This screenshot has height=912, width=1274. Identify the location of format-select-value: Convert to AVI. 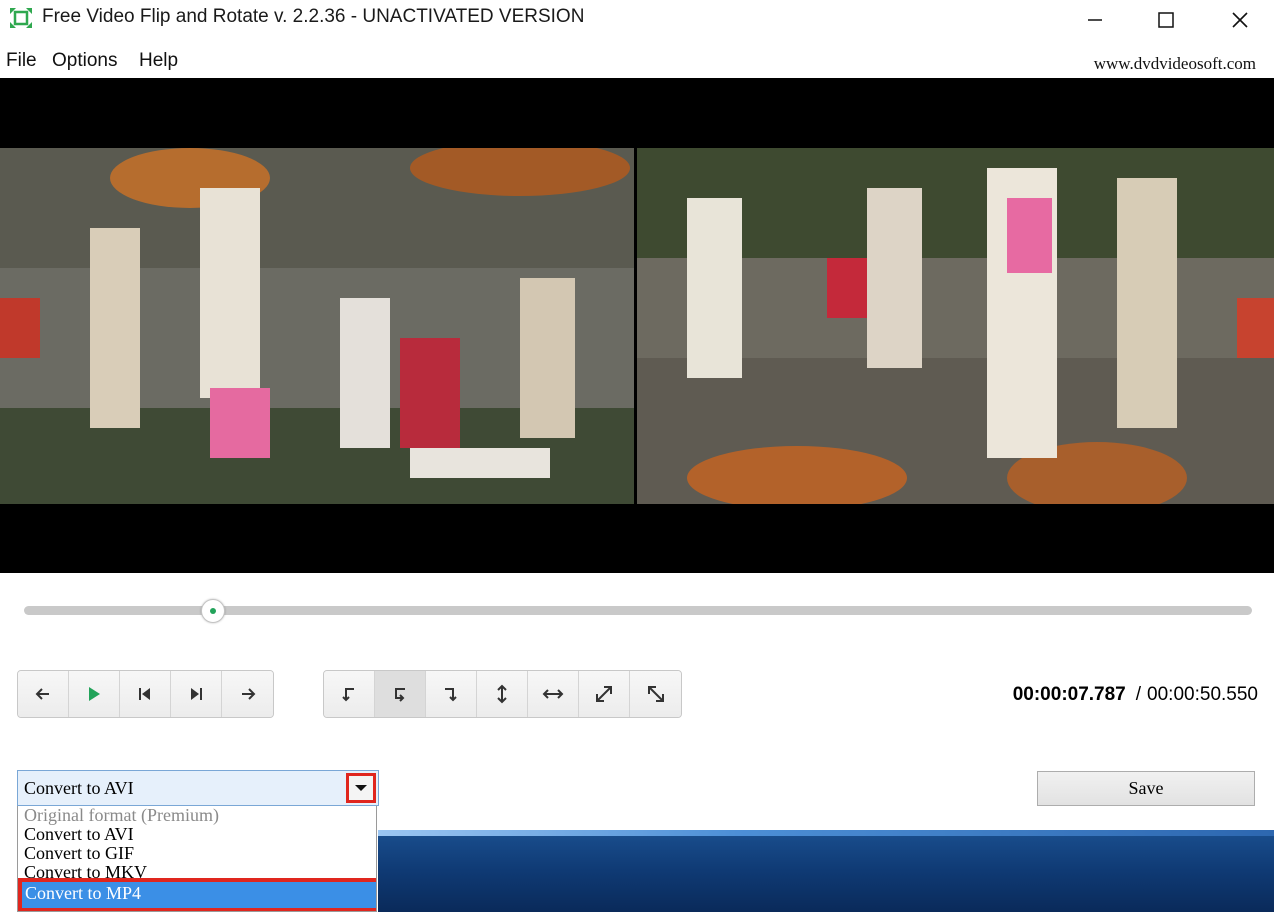
(79, 788).